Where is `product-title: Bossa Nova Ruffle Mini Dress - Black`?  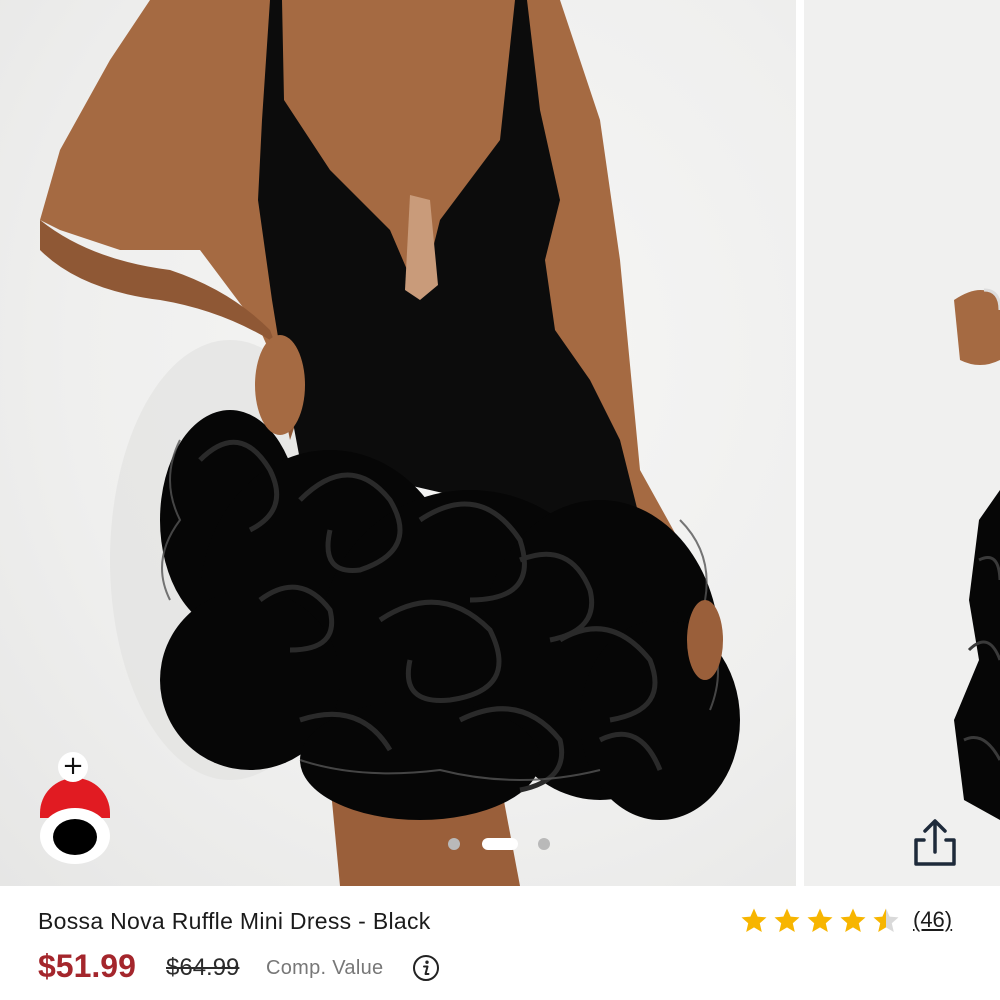 product-title: Bossa Nova Ruffle Mini Dress - Black is located at coordinates (234, 921).